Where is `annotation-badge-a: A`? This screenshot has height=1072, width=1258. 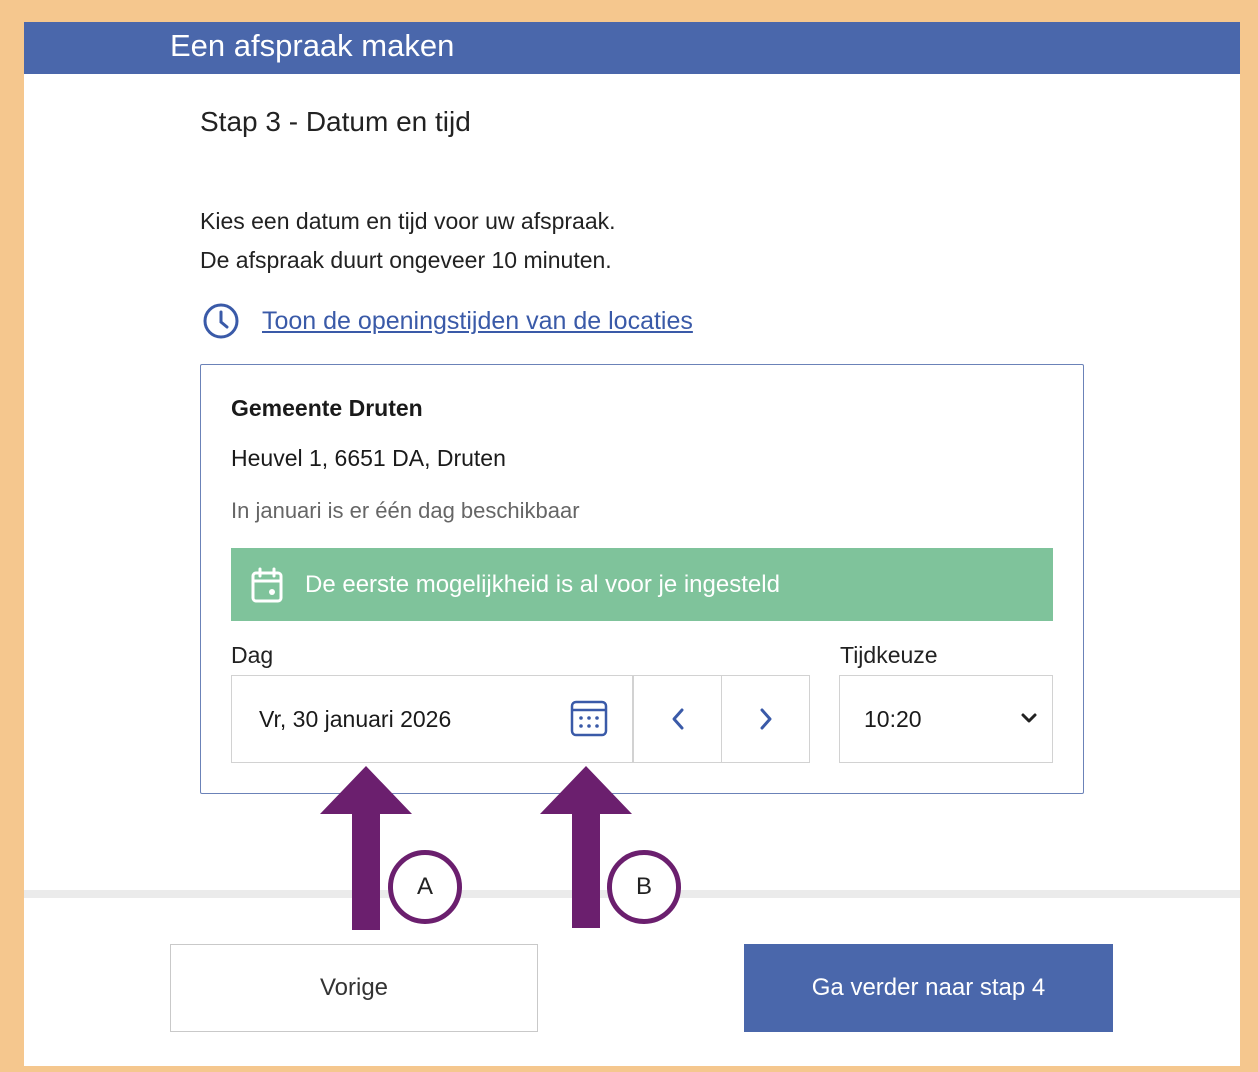 annotation-badge-a: A is located at coordinates (425, 887).